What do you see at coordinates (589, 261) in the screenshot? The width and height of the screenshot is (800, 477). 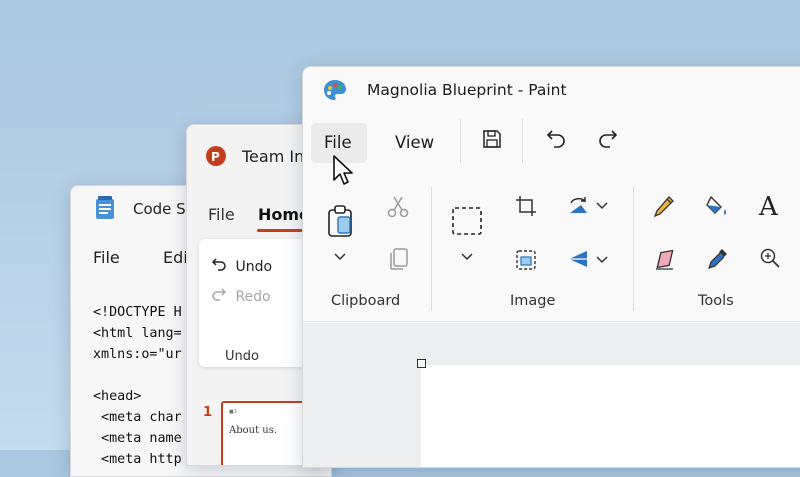 I see `flip-icon` at bounding box center [589, 261].